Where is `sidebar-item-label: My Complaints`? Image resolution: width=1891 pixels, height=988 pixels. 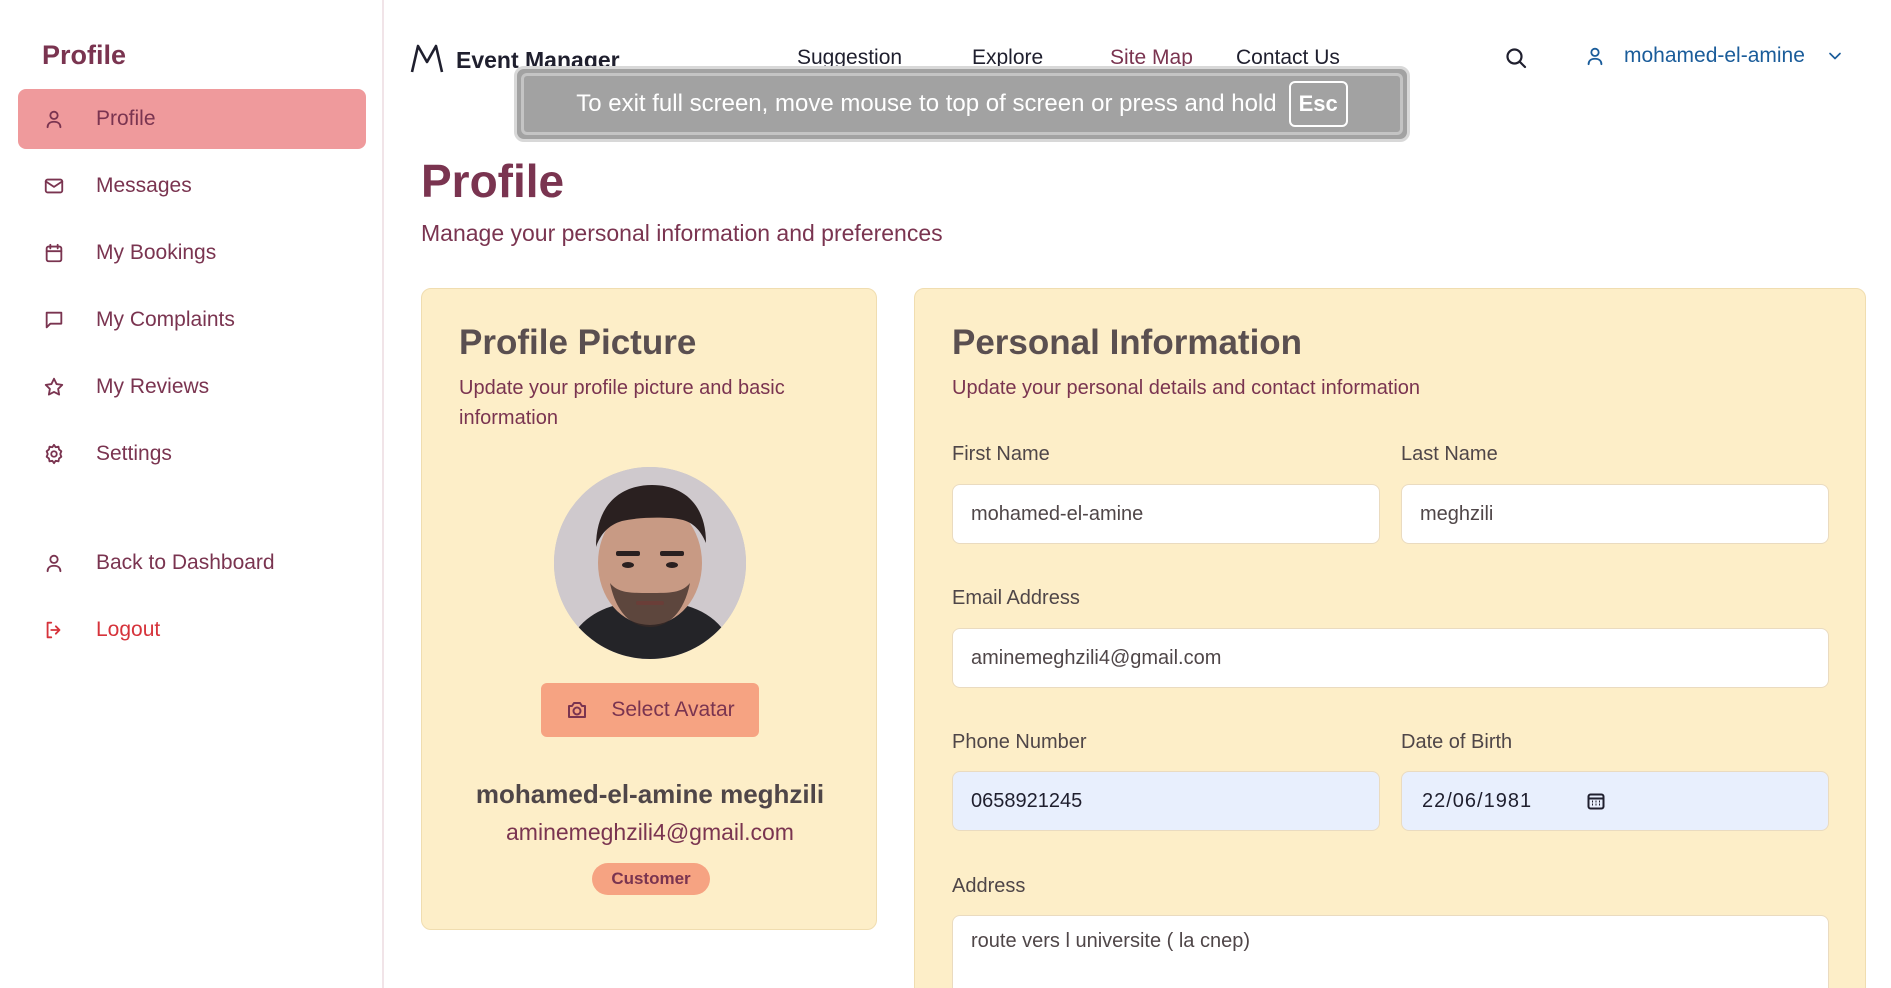 sidebar-item-label: My Complaints is located at coordinates (165, 319).